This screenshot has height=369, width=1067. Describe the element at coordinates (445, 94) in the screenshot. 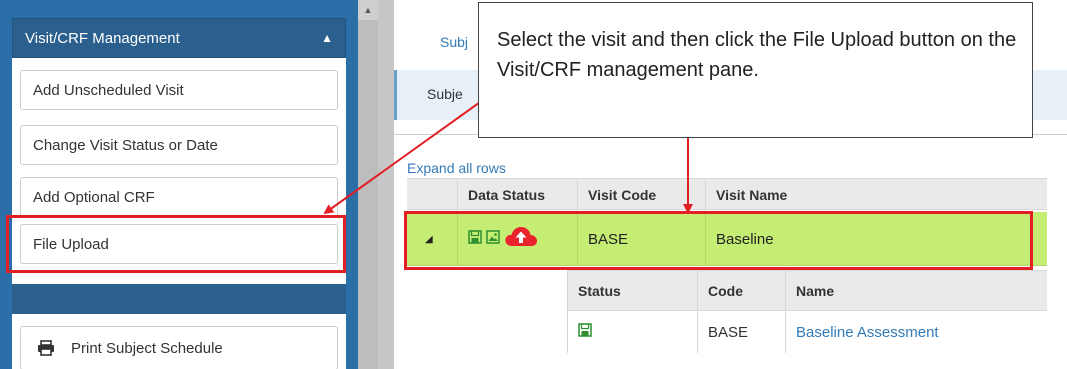

I see `subheader-text: Subje` at that location.